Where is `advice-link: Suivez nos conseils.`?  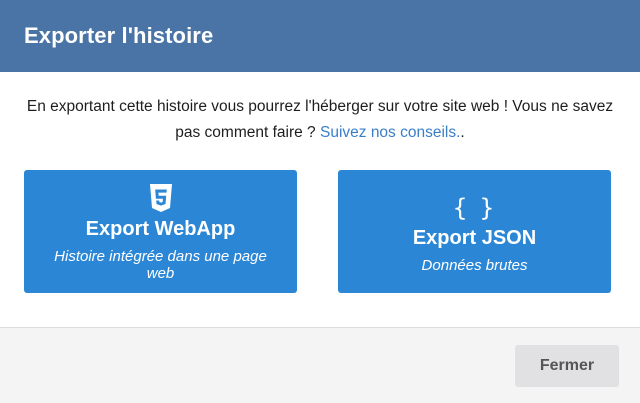
advice-link: Suivez nos conseils. is located at coordinates (390, 132).